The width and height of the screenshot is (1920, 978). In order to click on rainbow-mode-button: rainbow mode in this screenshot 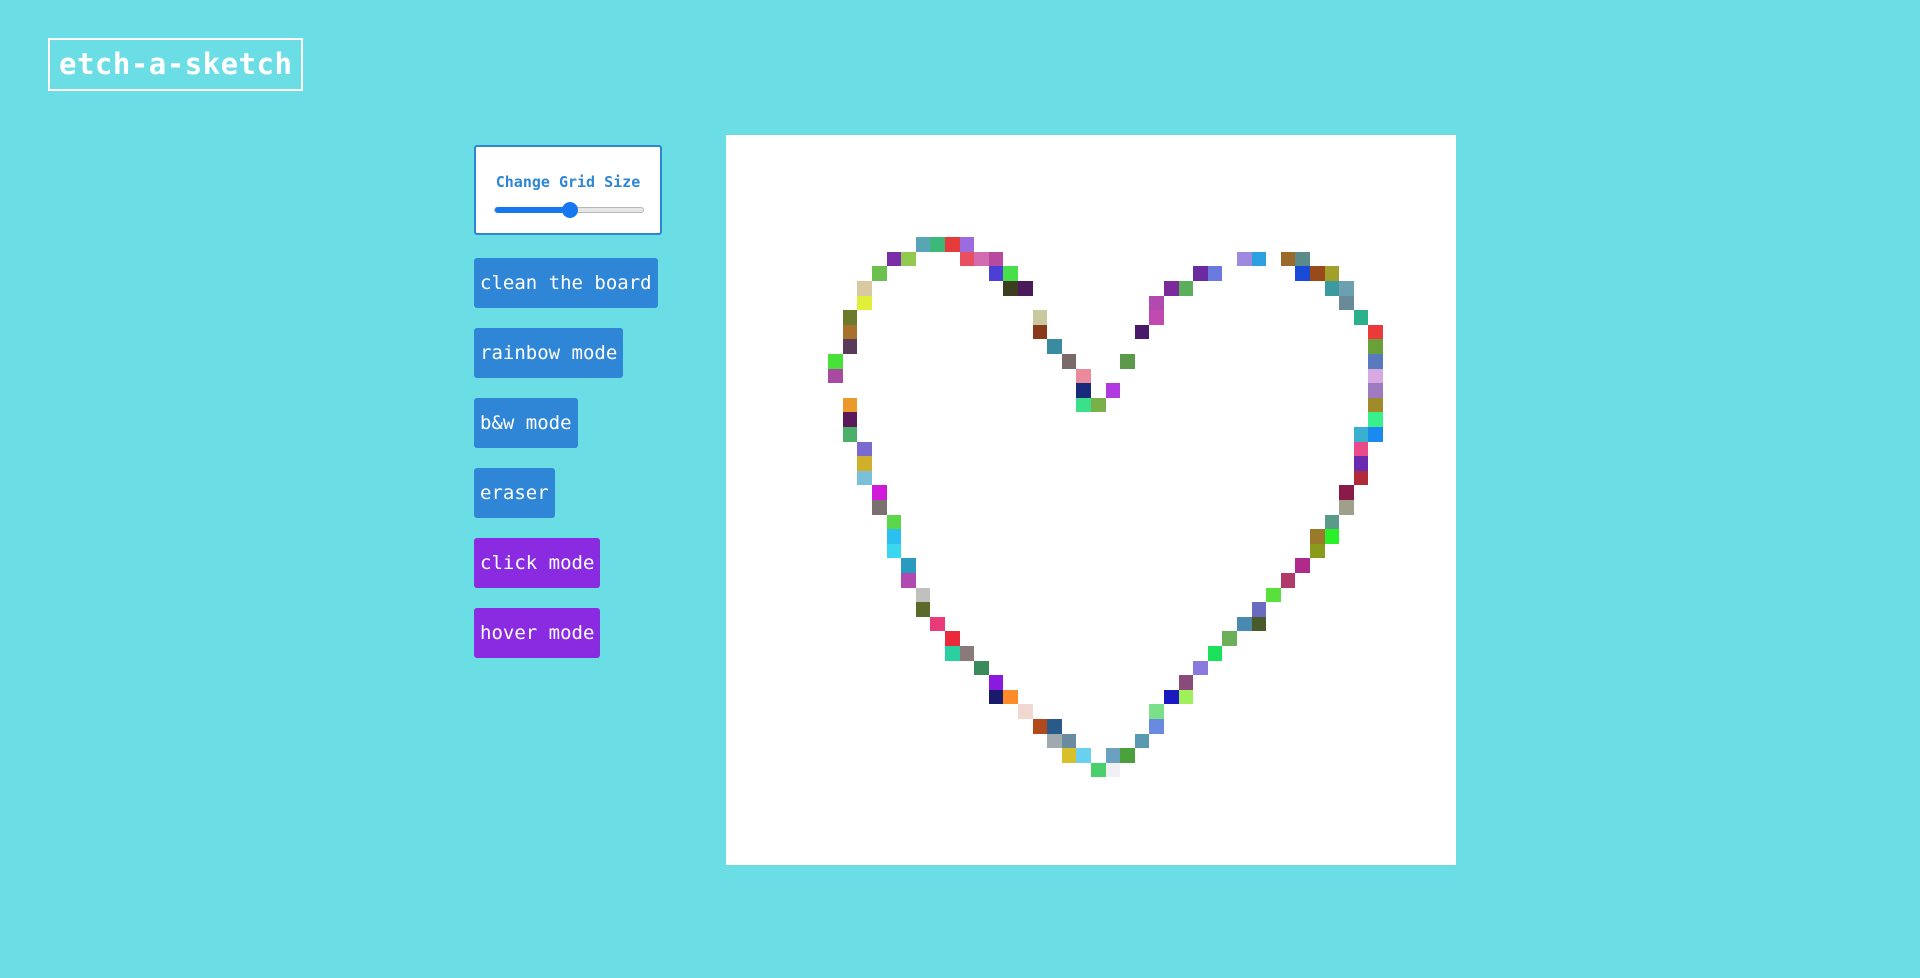, I will do `click(549, 353)`.